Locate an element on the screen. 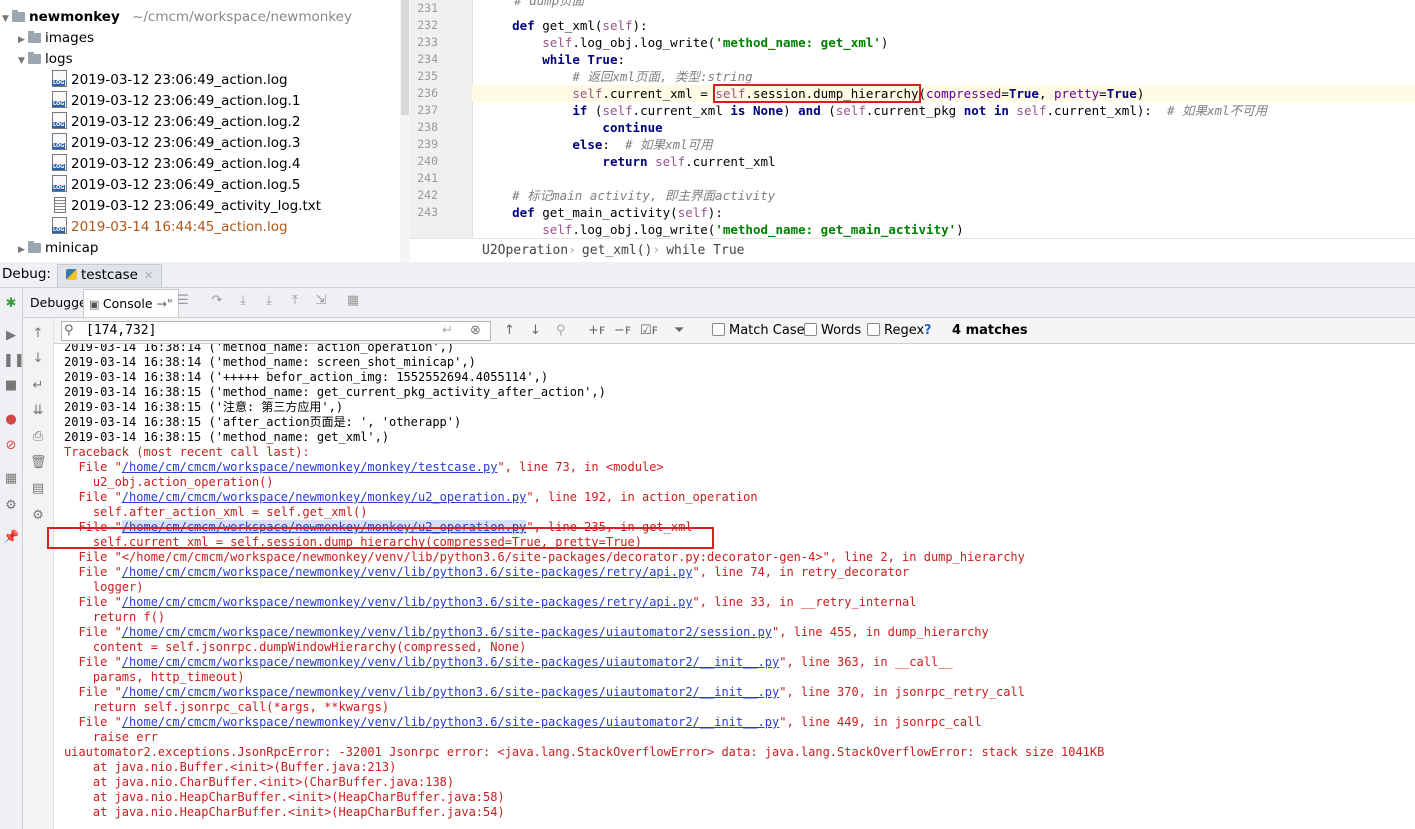 The image size is (1415, 829). stop-icon: ■ is located at coordinates (11, 386).